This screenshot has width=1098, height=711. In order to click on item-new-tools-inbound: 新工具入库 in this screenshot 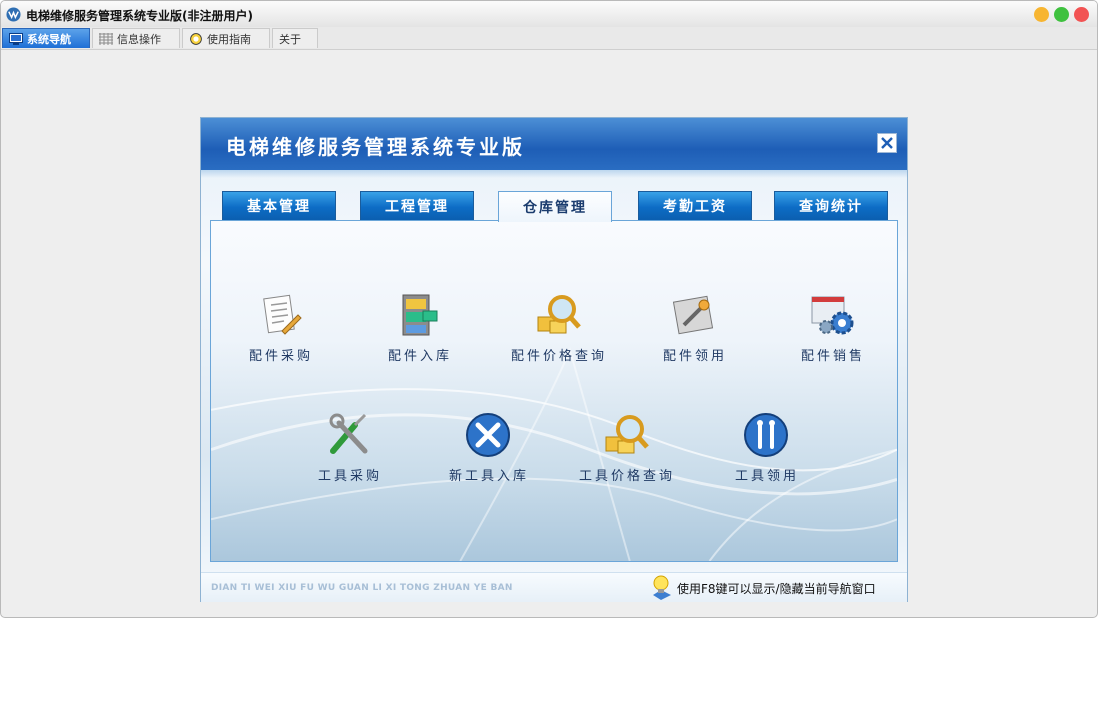, I will do `click(484, 451)`.